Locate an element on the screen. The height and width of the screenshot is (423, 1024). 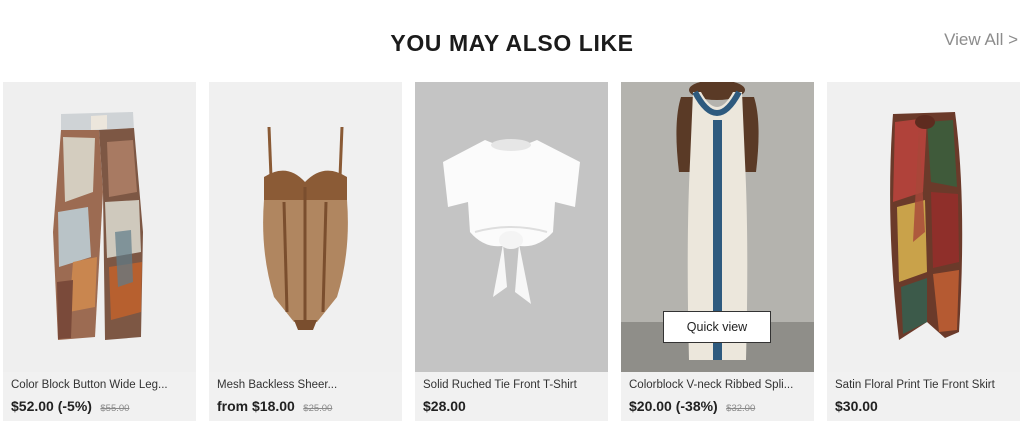
product-price: $52.00 (-5%) is located at coordinates (51, 406).